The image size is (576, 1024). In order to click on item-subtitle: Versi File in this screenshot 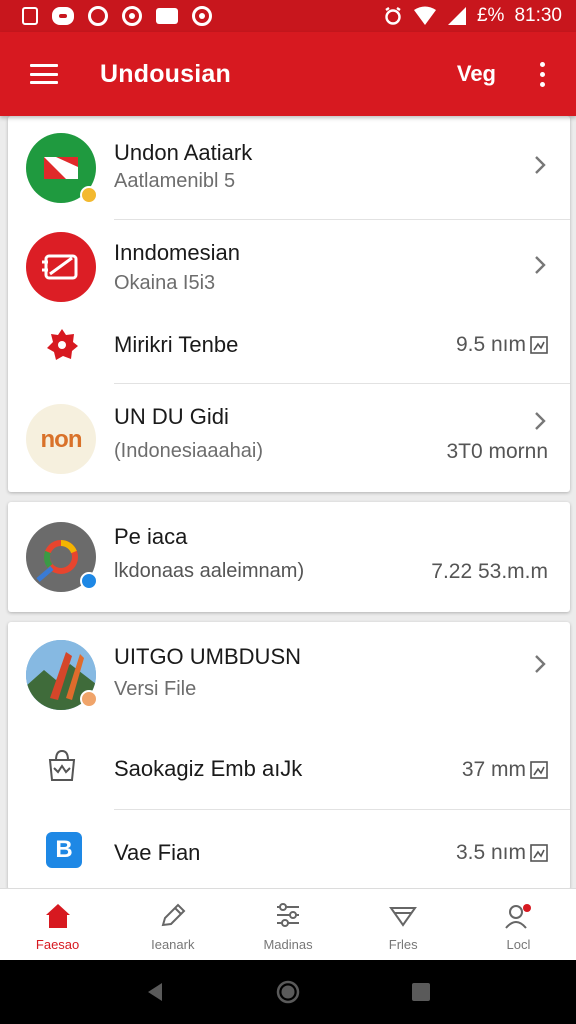, I will do `click(155, 689)`.